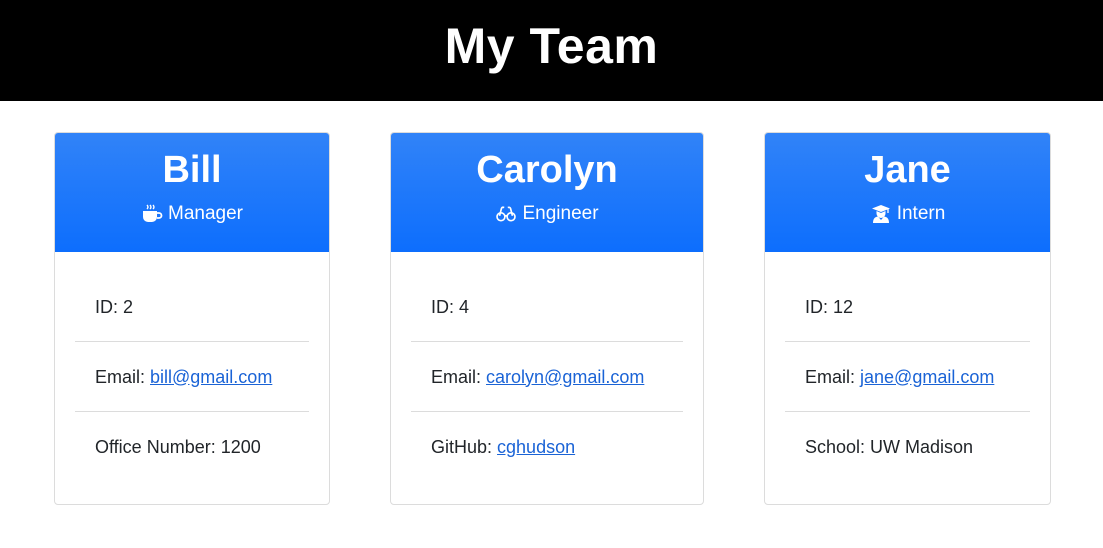 Image resolution: width=1103 pixels, height=548 pixels. Describe the element at coordinates (560, 213) in the screenshot. I see `employee-role-label: Engineer` at that location.